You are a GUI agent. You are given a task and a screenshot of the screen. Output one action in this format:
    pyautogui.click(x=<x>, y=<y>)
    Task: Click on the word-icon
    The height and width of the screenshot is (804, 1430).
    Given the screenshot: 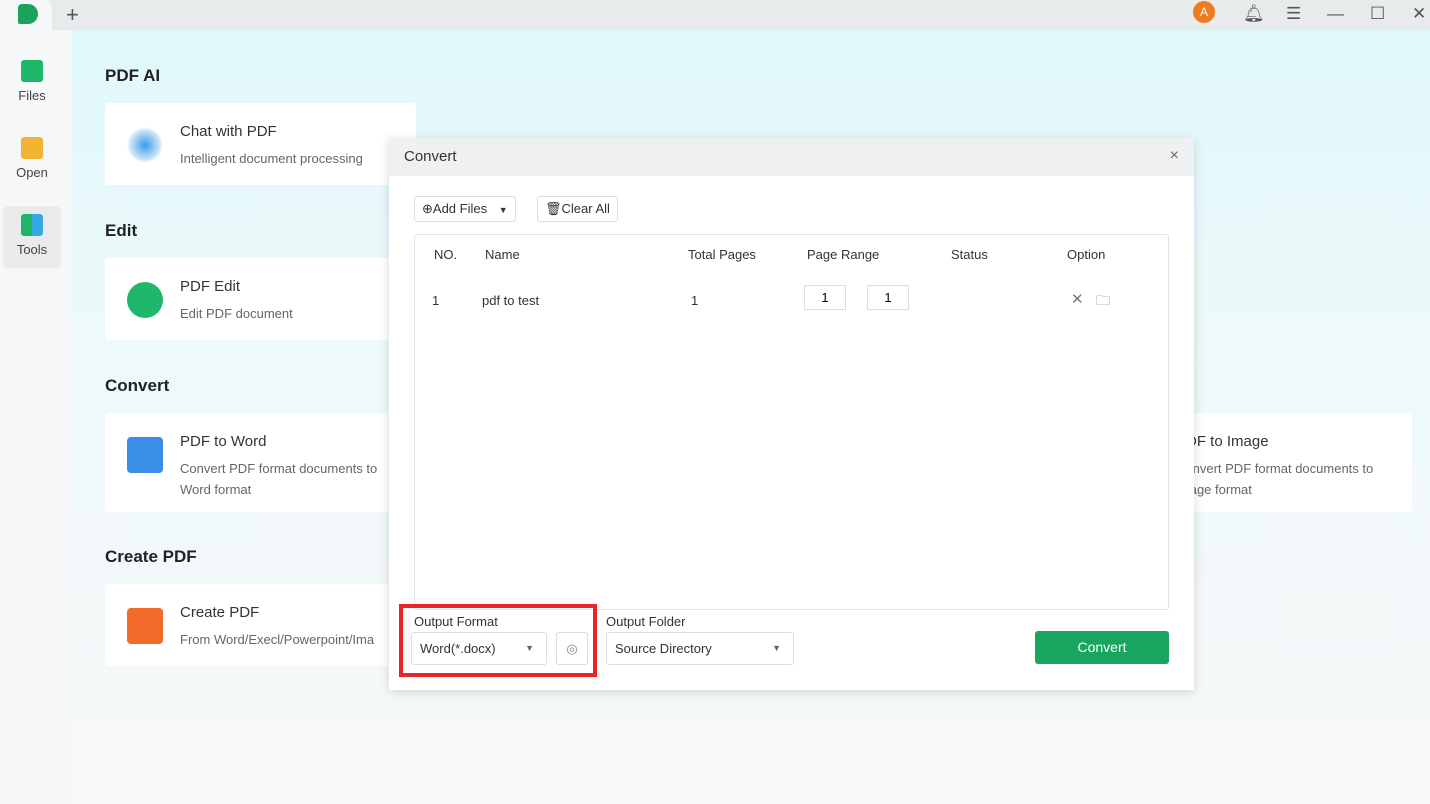 What is the action you would take?
    pyautogui.click(x=145, y=455)
    